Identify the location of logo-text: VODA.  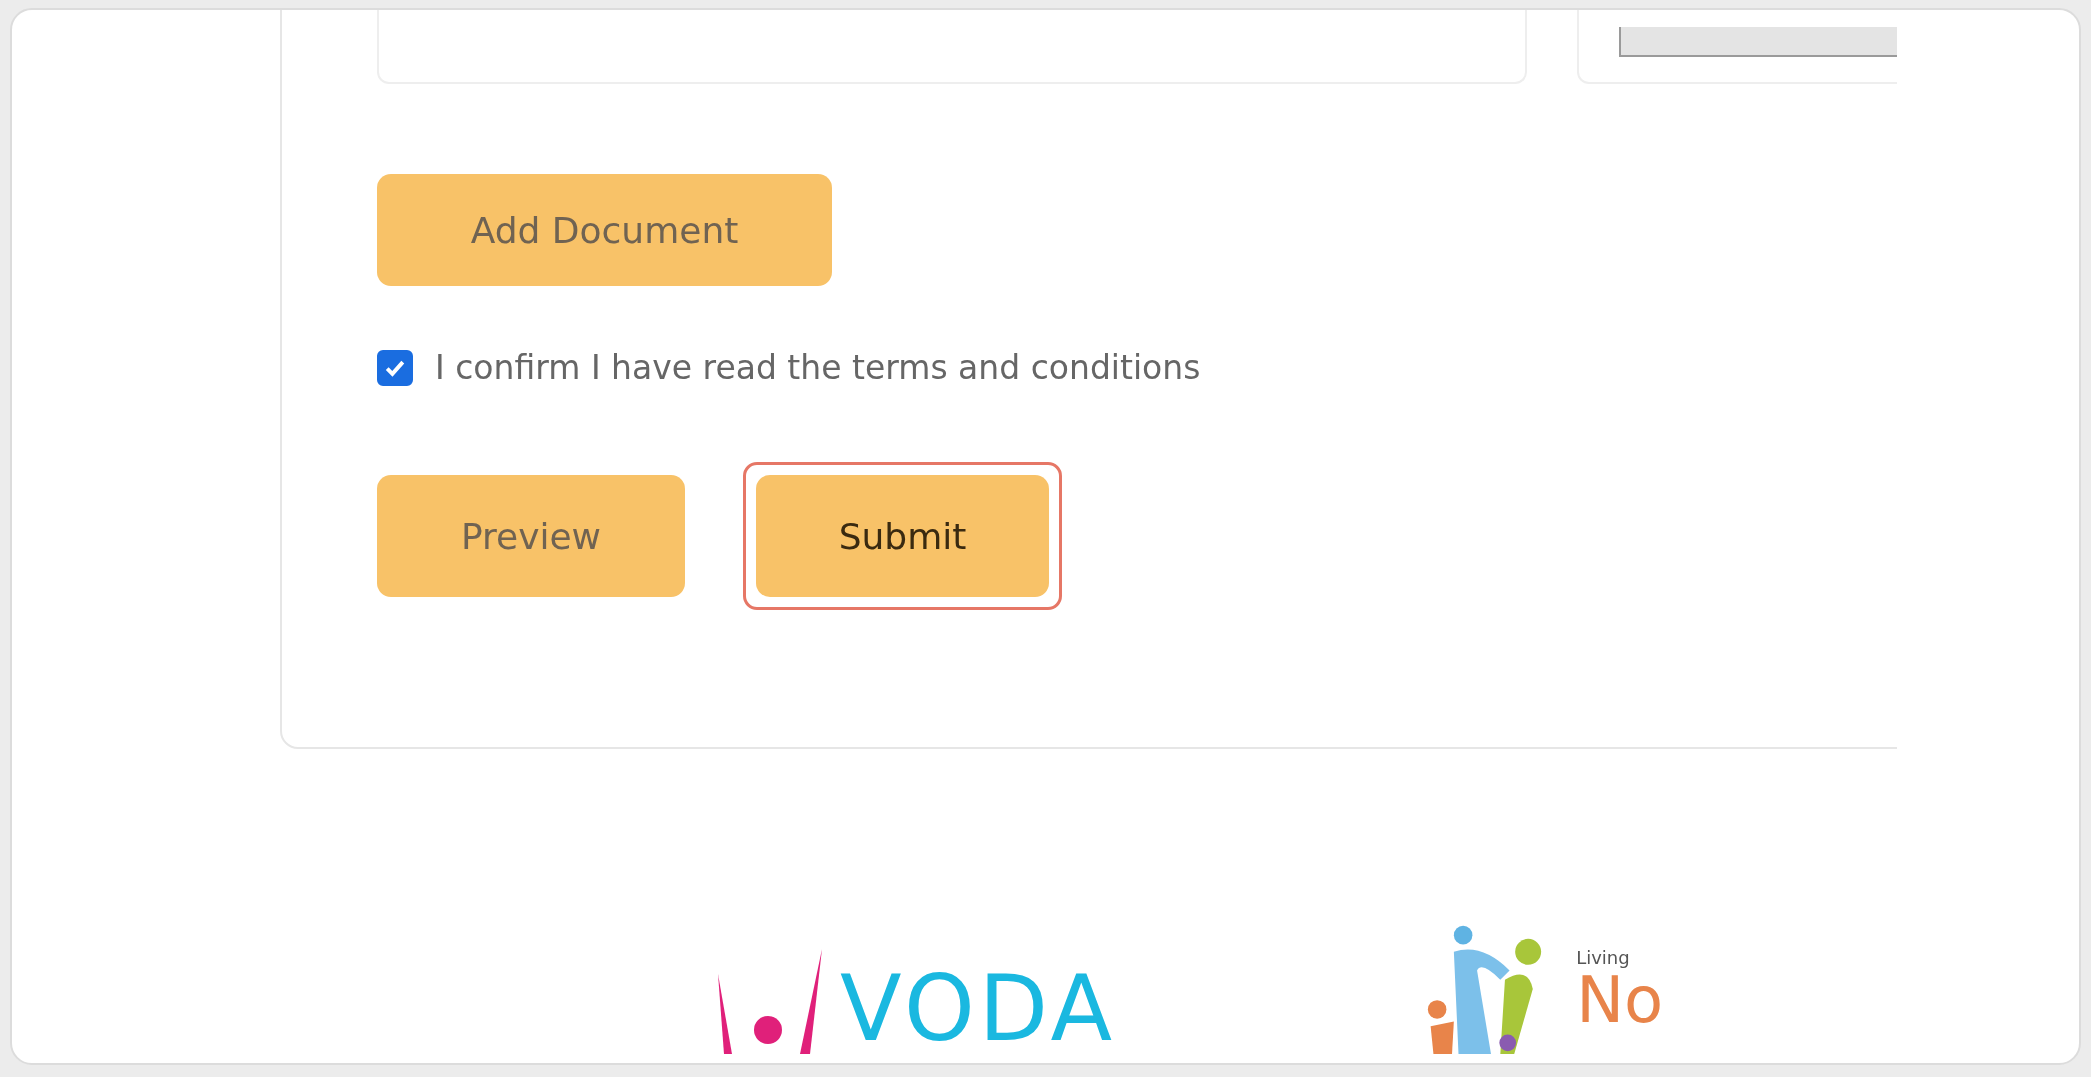
(978, 1009).